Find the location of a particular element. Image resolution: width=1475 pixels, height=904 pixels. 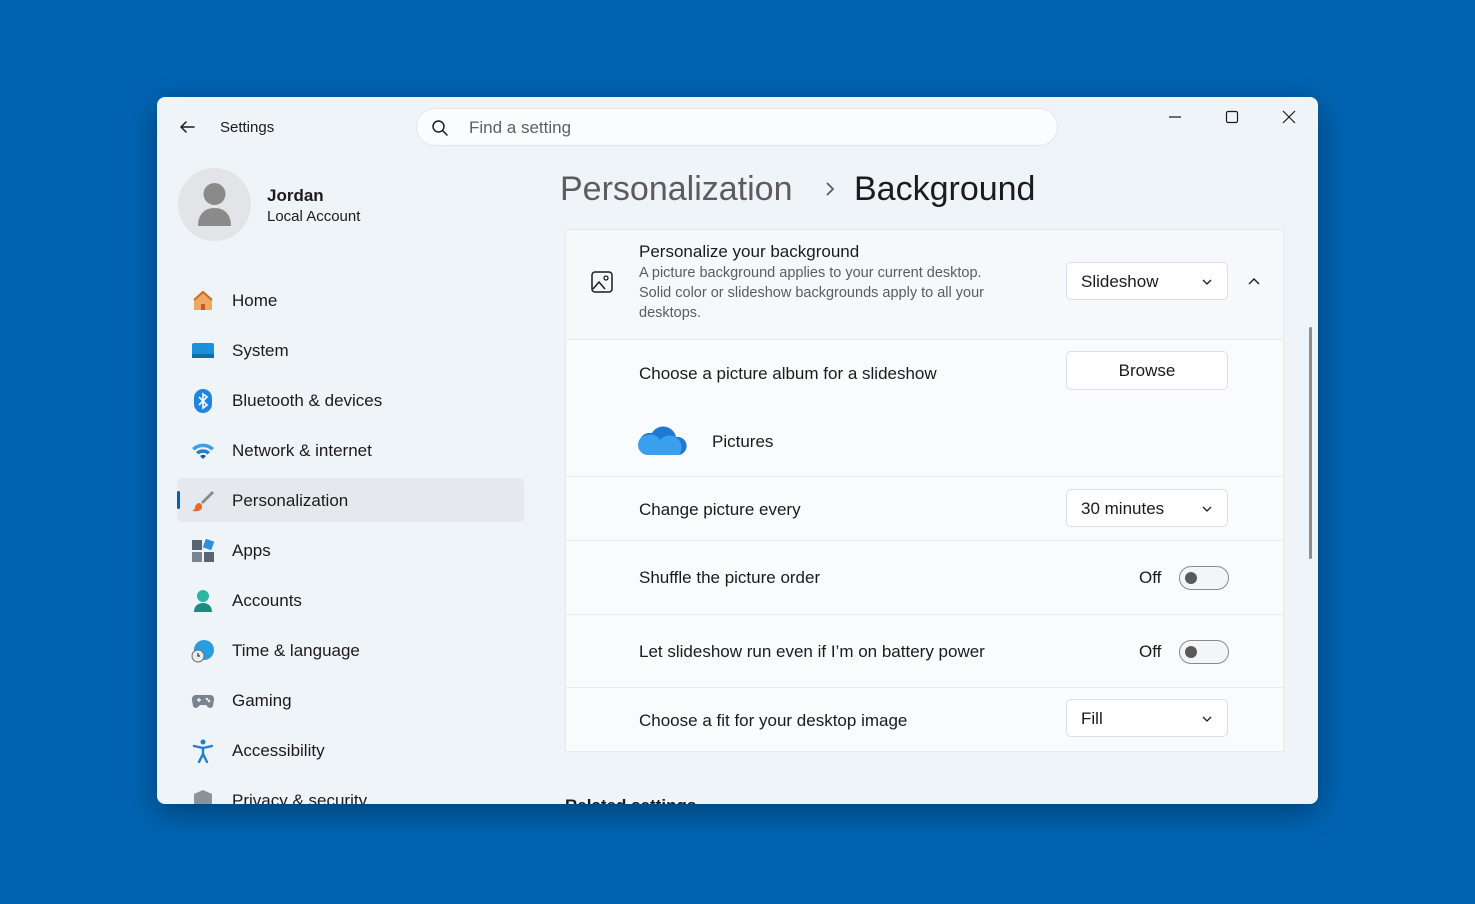

accounts-icon is located at coordinates (203, 601).